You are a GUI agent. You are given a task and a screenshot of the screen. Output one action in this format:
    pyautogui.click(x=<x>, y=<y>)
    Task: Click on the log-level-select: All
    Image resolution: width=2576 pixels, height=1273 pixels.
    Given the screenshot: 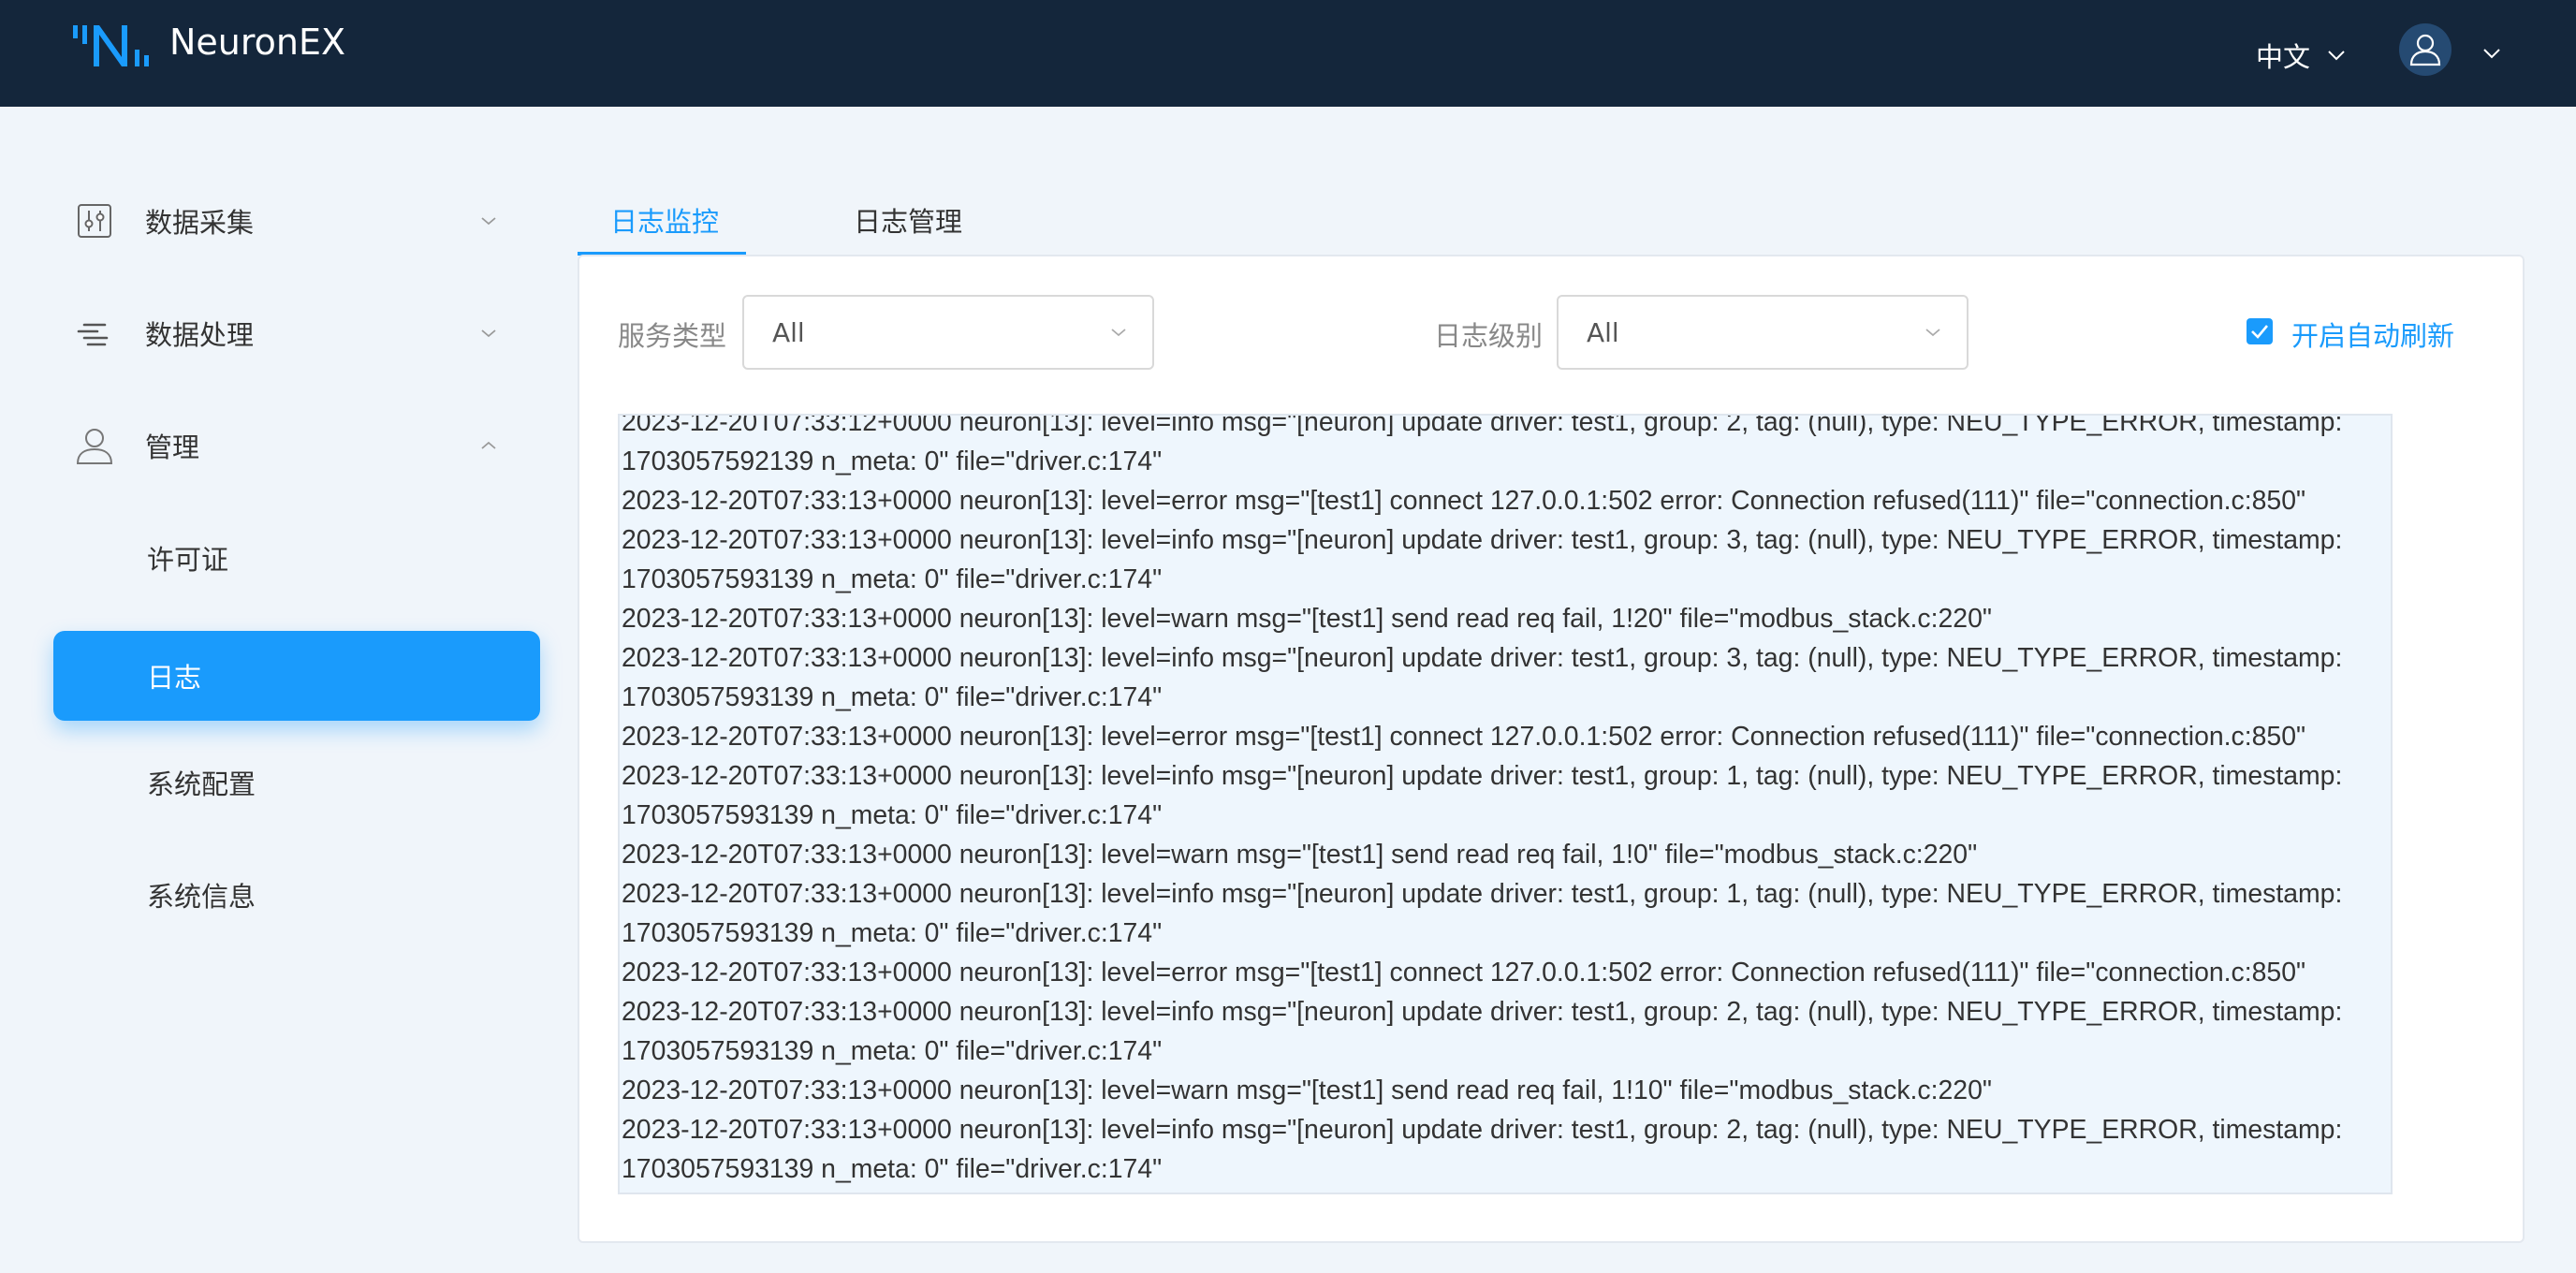 What is the action you would take?
    pyautogui.click(x=1763, y=333)
    